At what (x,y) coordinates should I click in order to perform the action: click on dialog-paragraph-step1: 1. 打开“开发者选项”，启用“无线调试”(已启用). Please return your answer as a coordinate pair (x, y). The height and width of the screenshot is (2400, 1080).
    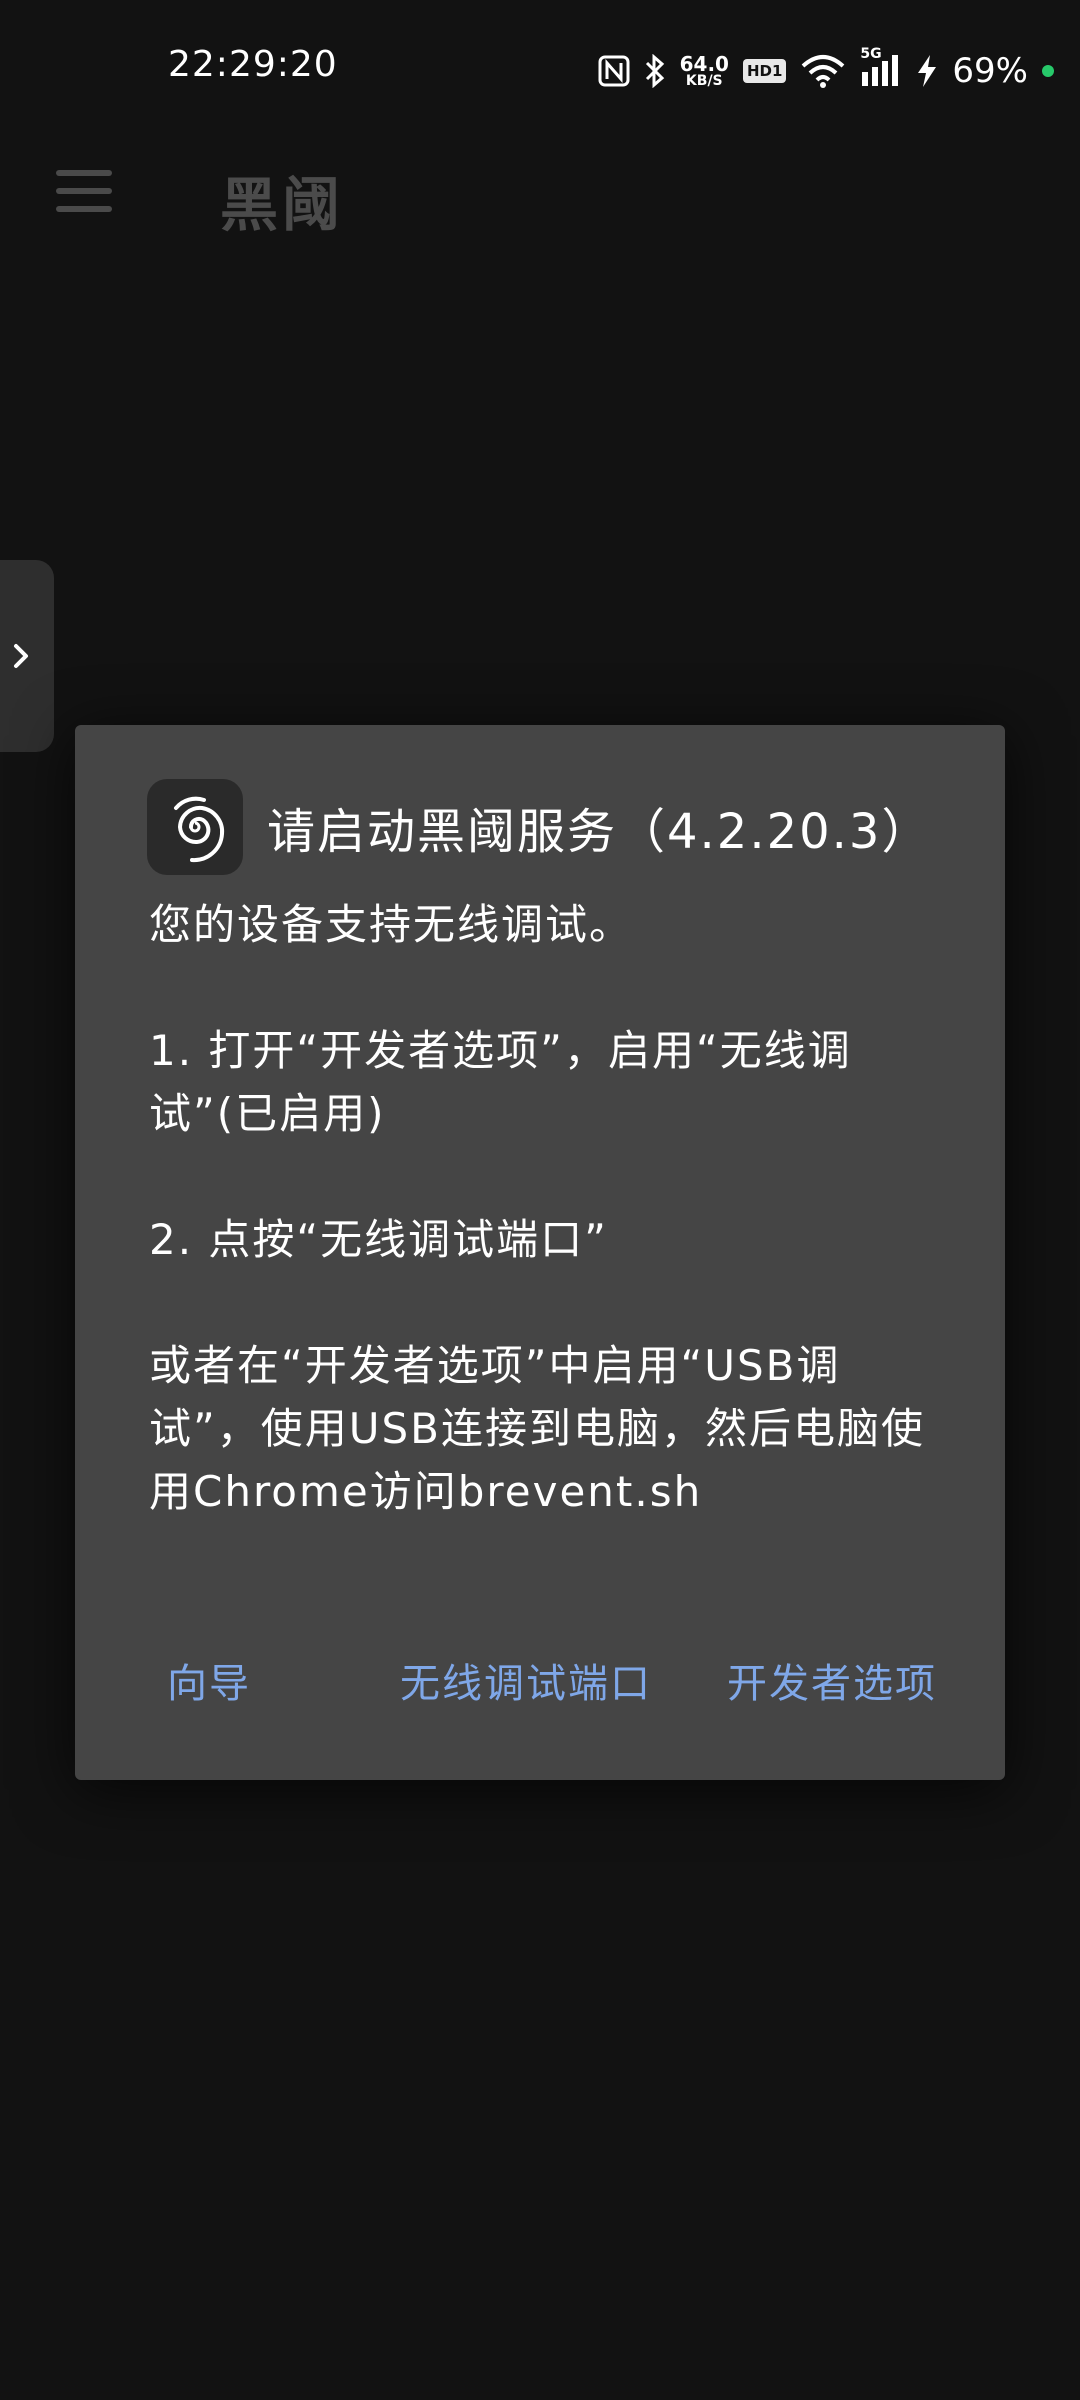
    Looking at the image, I should click on (500, 1082).